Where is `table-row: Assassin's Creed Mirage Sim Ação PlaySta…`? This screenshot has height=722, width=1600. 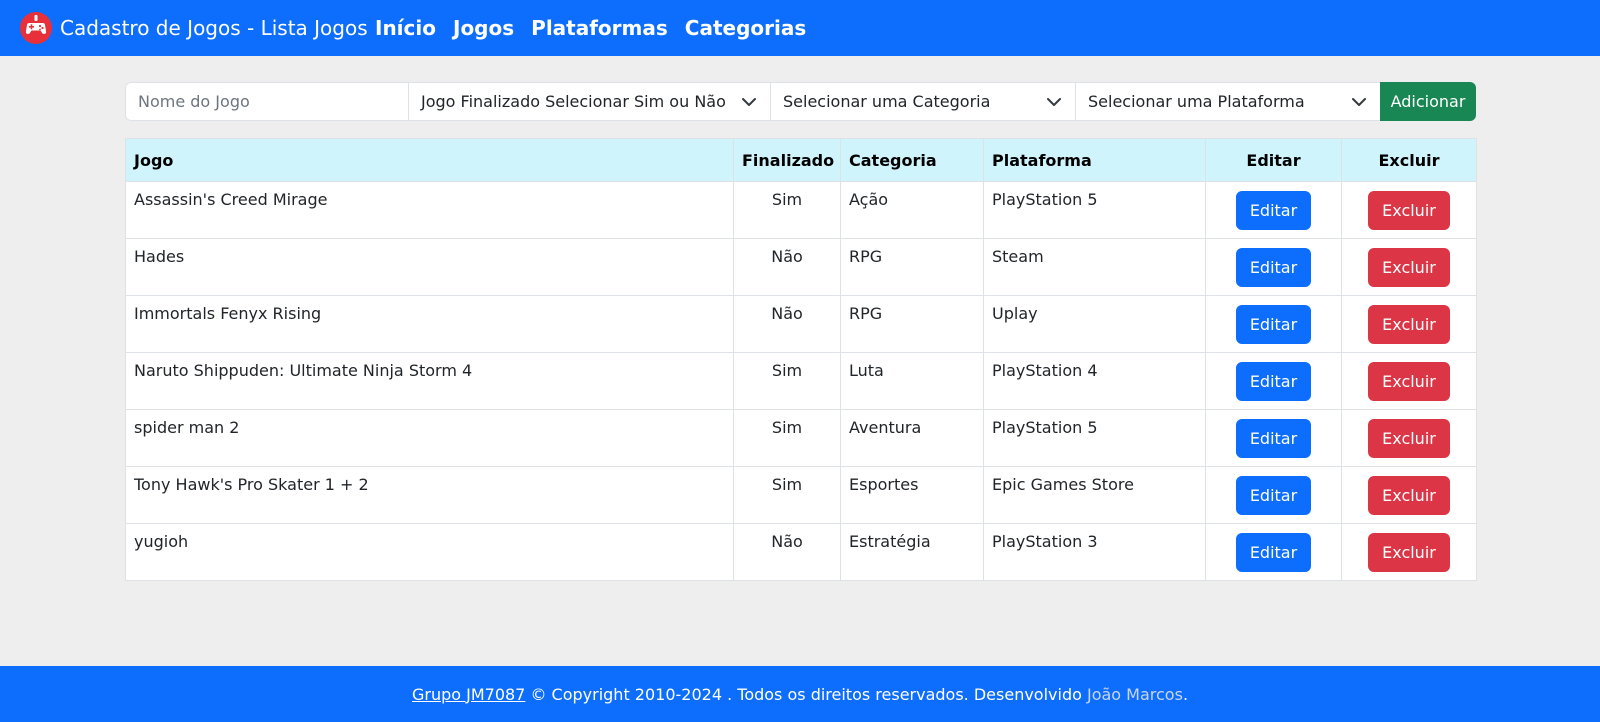
table-row: Assassin's Creed Mirage Sim Ação PlaySta… is located at coordinates (801, 210).